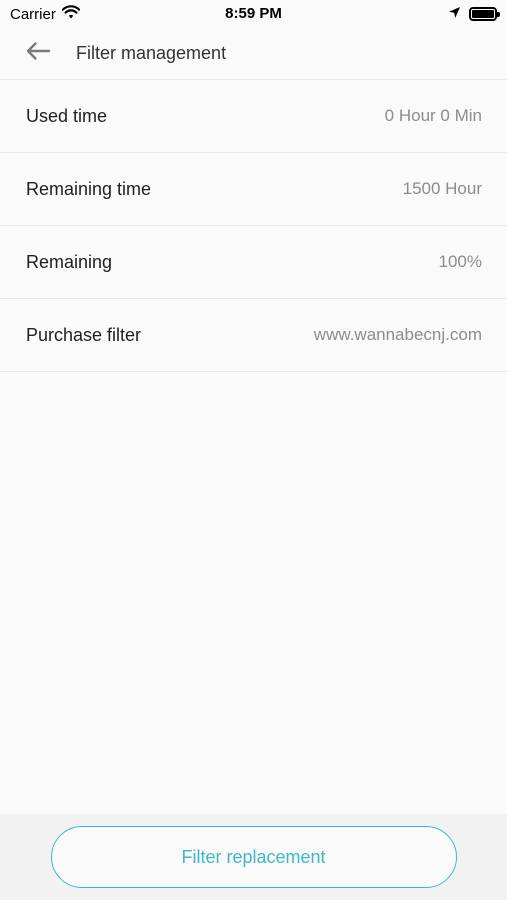 The height and width of the screenshot is (900, 507). What do you see at coordinates (253, 116) in the screenshot?
I see `used-time-row: Used time 0 Hour 0 Min` at bounding box center [253, 116].